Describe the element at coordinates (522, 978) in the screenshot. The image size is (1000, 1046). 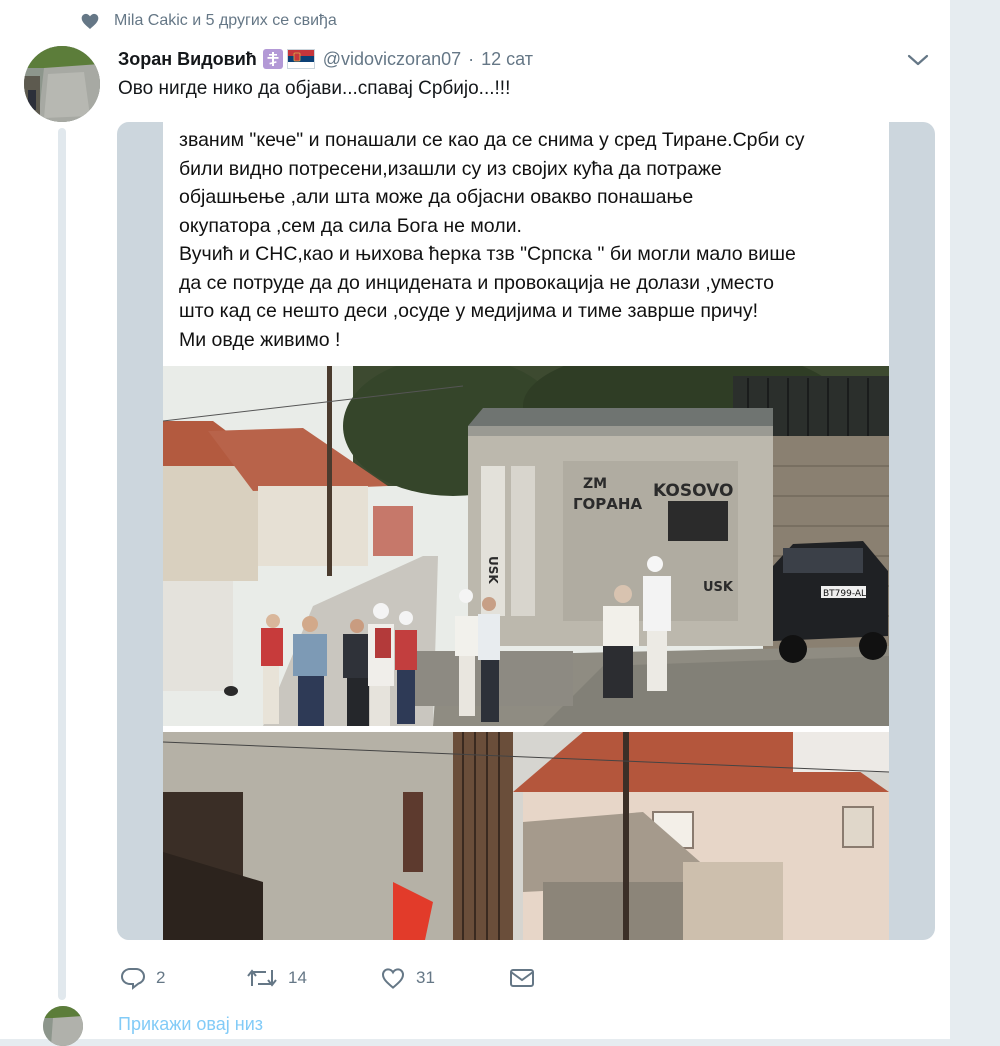
I see `envelope-icon` at that location.